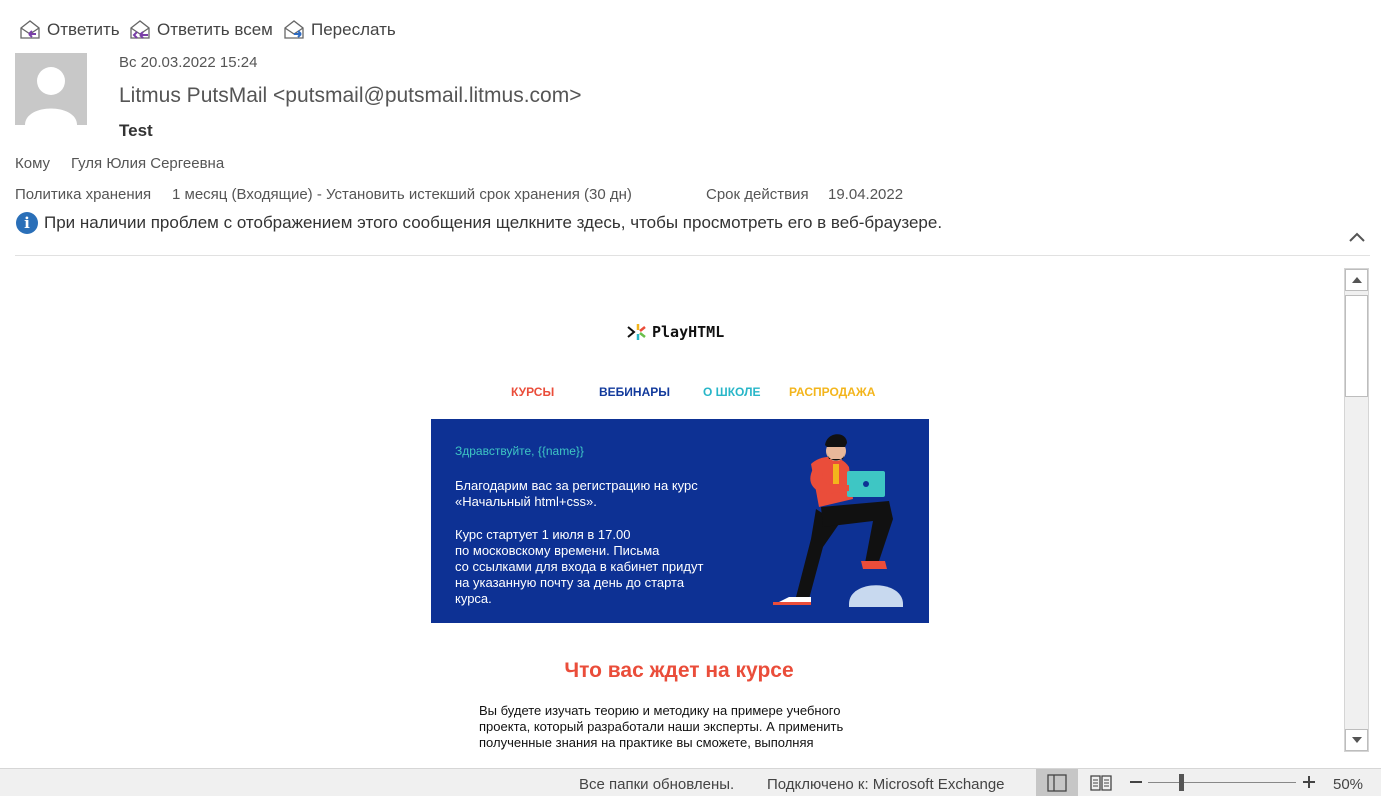 The height and width of the screenshot is (796, 1381). What do you see at coordinates (33, 163) in the screenshot?
I see `to-label: Кому` at bounding box center [33, 163].